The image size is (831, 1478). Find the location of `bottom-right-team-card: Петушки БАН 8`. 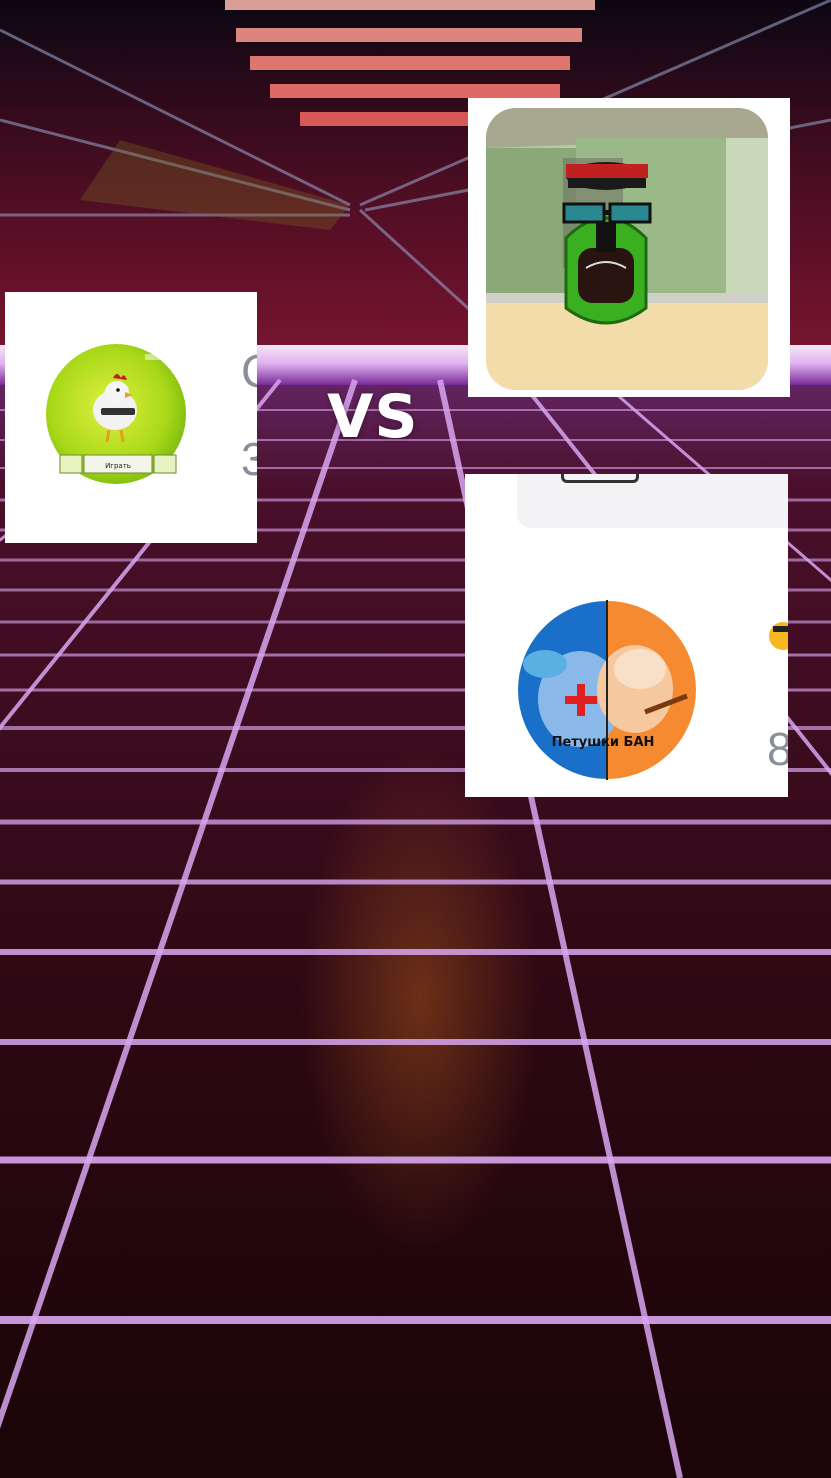

bottom-right-team-card: Петушки БАН 8 is located at coordinates (626, 635).